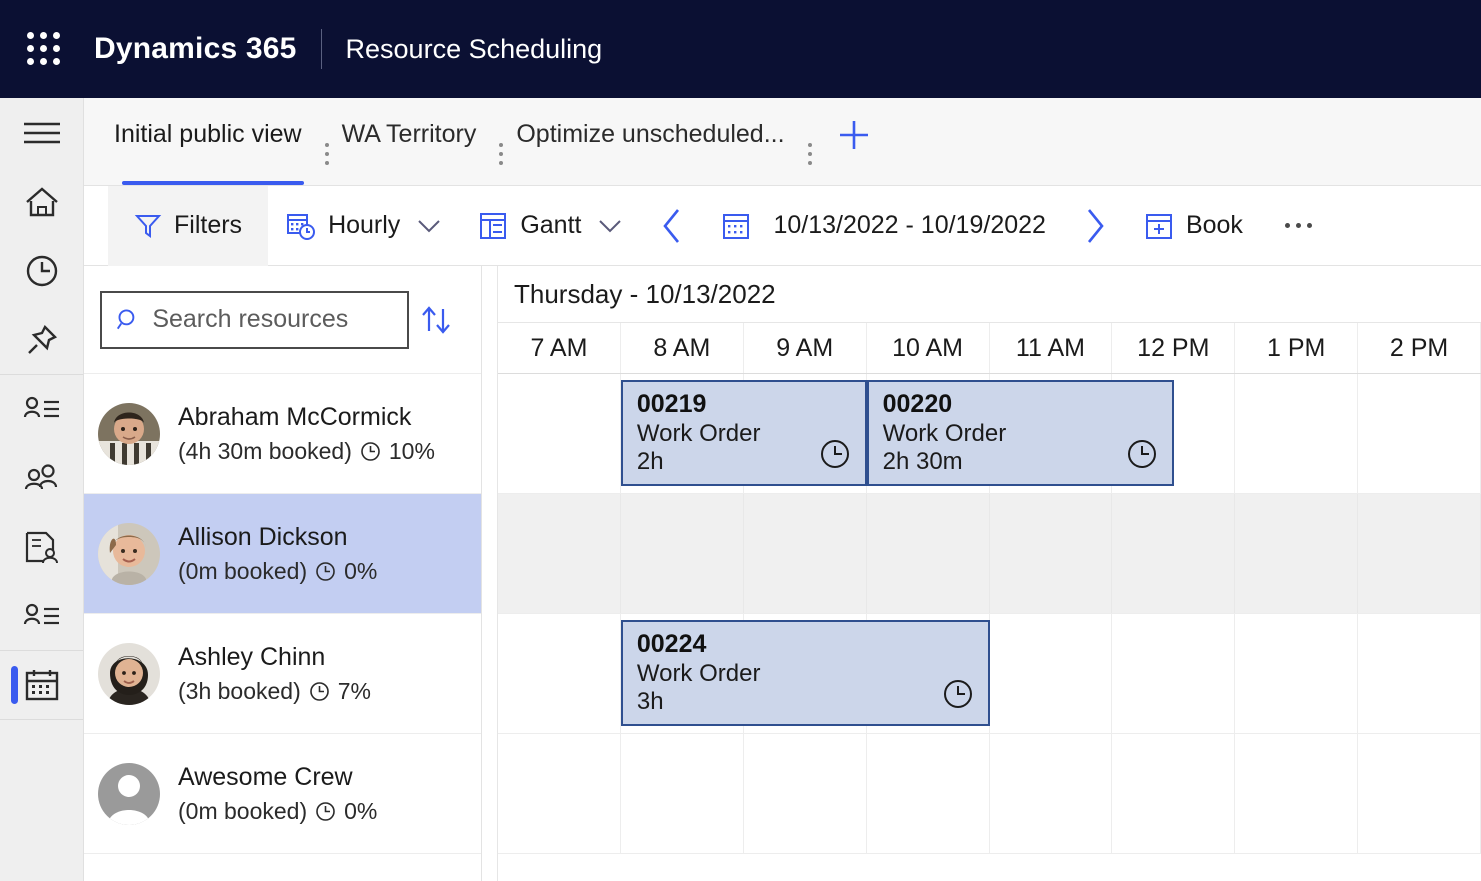  I want to click on sidebar-item-resources, so click(41, 615).